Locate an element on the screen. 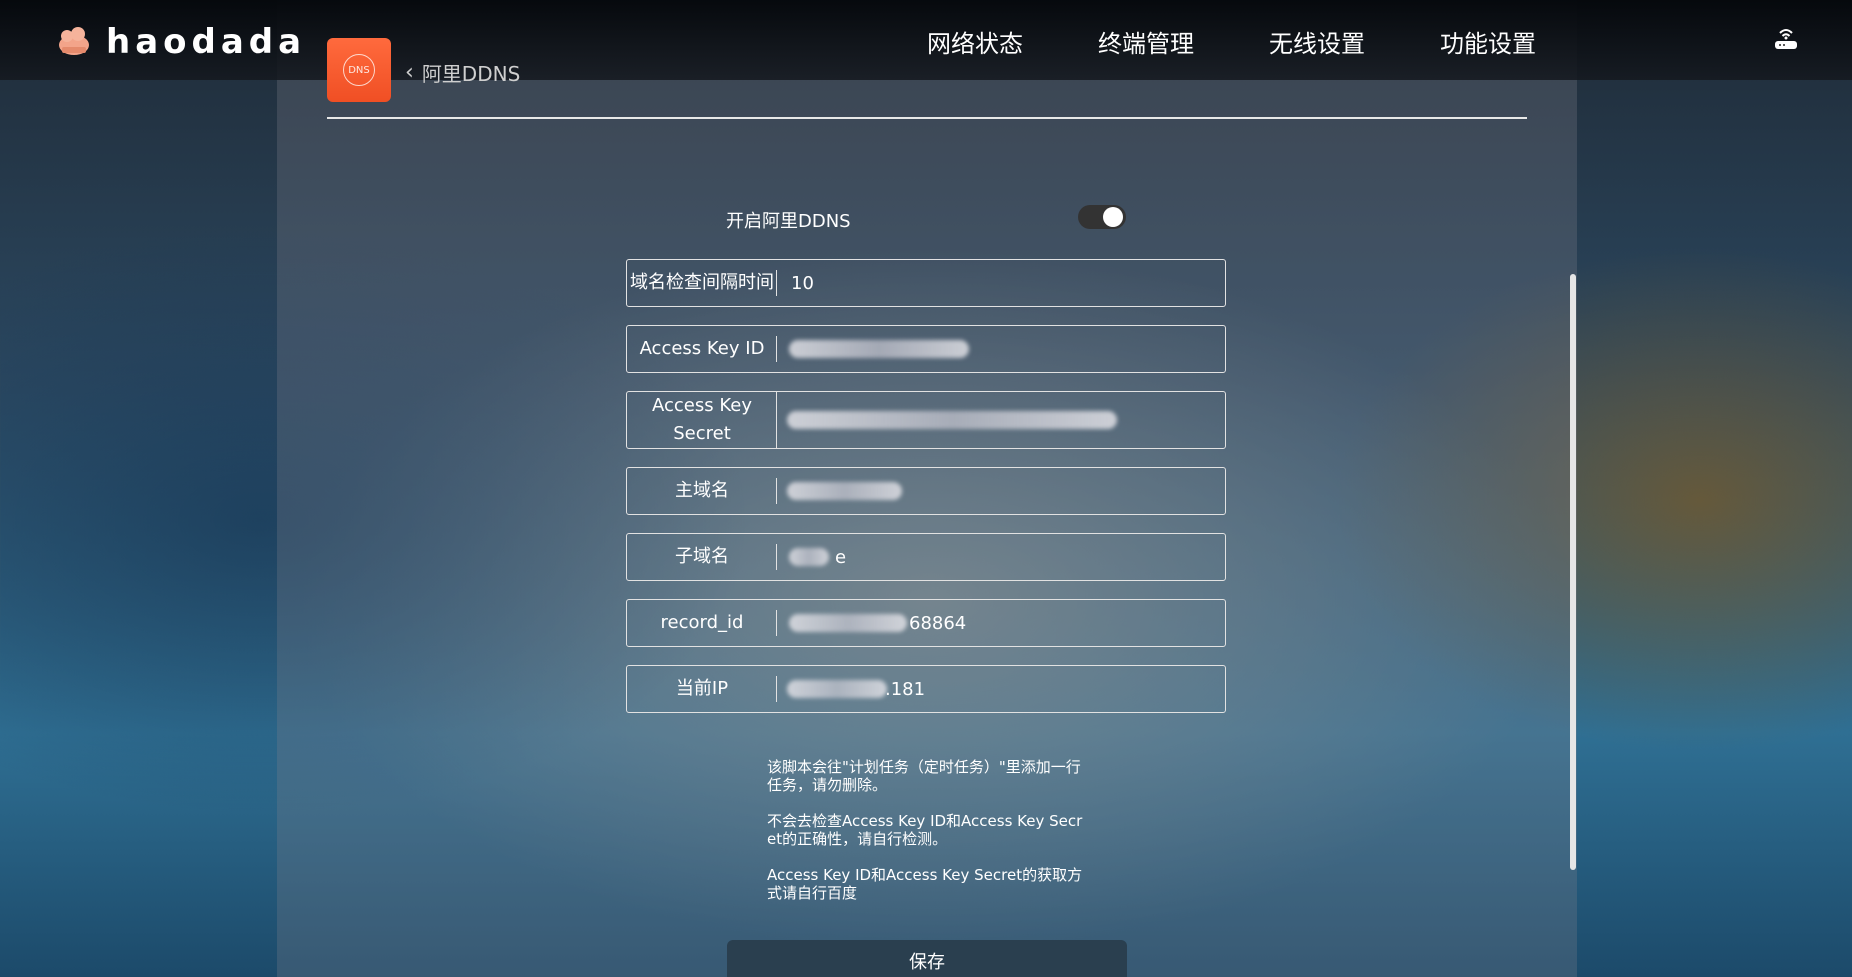 The height and width of the screenshot is (977, 1852). main-domain-field: 主域名 is located at coordinates (926, 491).